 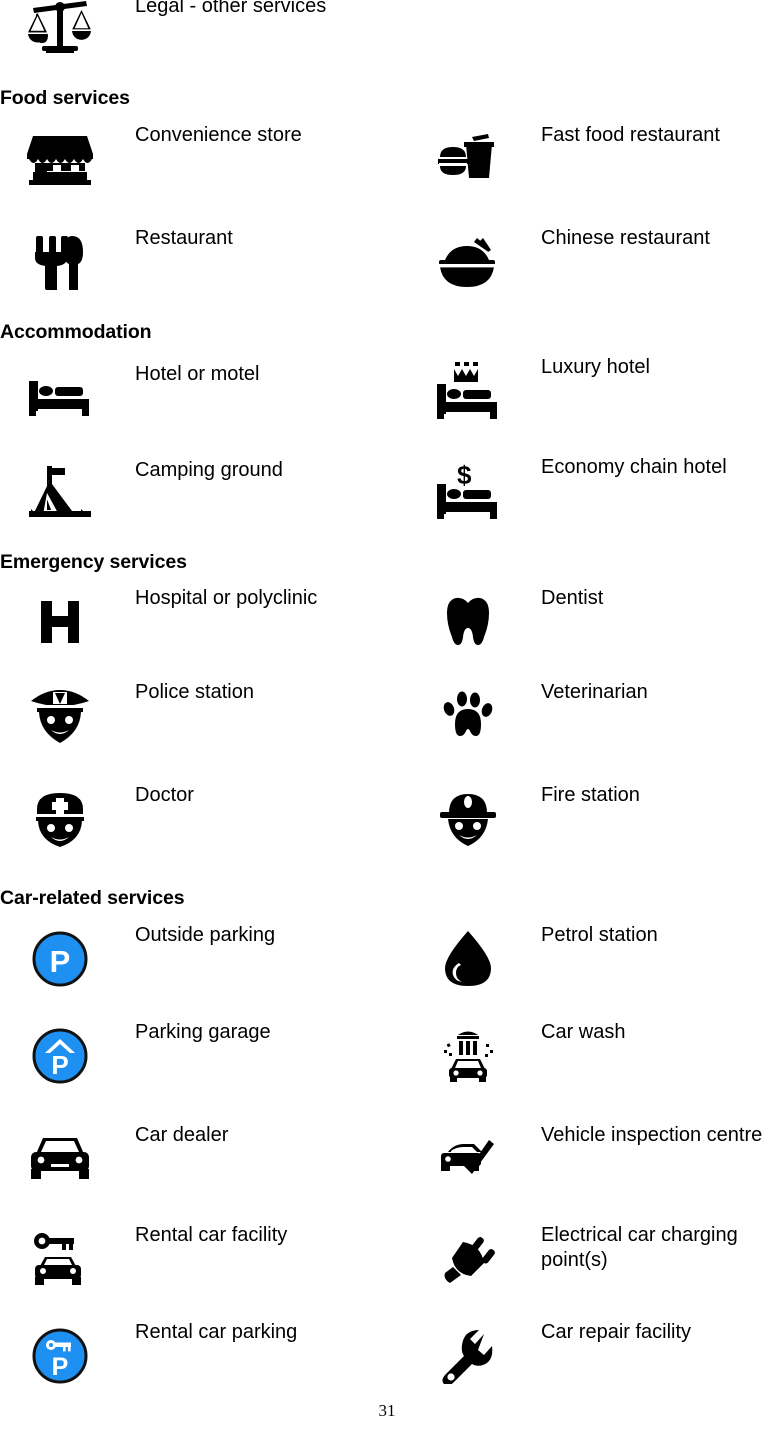 What do you see at coordinates (65, 98) in the screenshot?
I see `section-heading-food-services: Food services` at bounding box center [65, 98].